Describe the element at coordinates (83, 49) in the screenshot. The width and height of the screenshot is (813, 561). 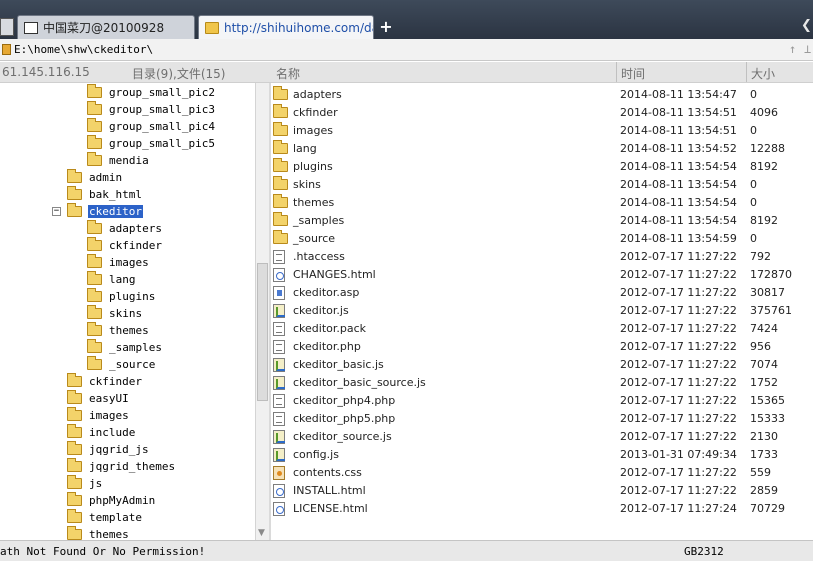
I see `path-input: E:\home\shw\ckeditor\` at that location.